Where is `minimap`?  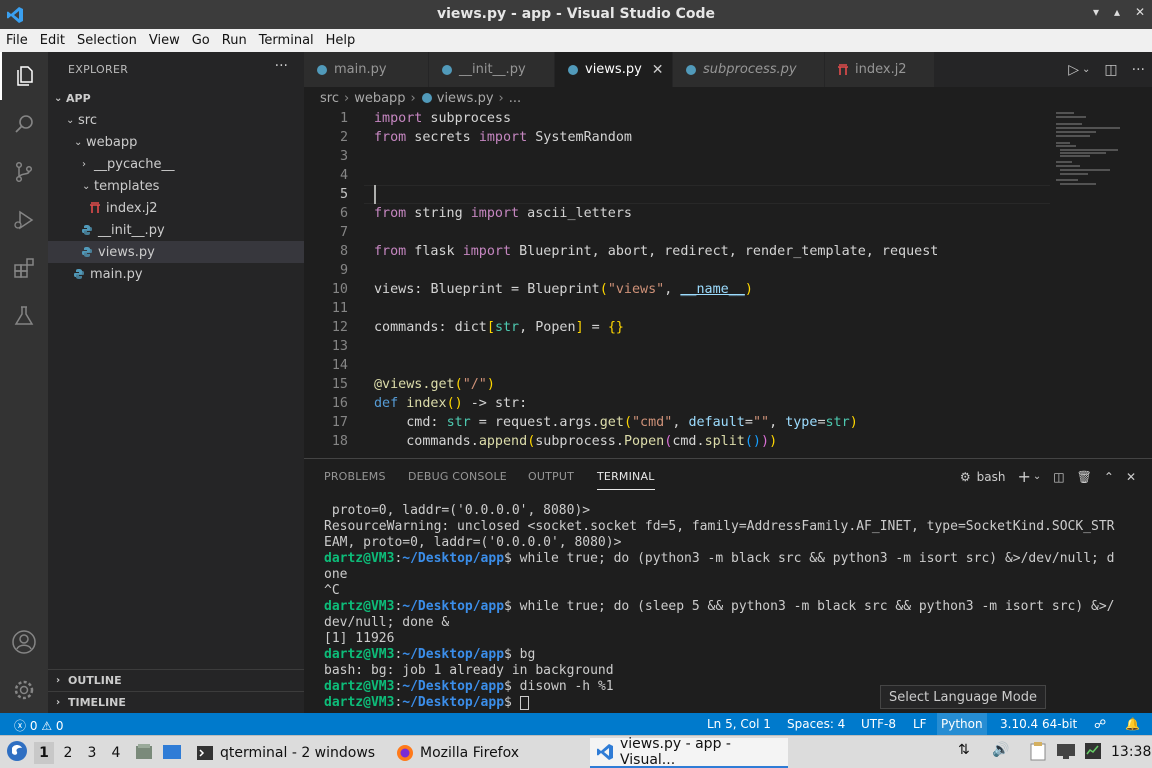
minimap is located at coordinates (1097, 283).